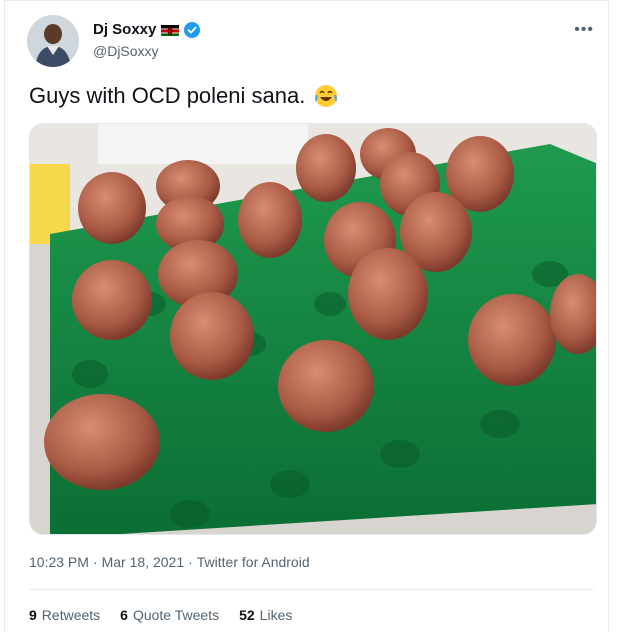  What do you see at coordinates (124, 29) in the screenshot?
I see `display-name: Dj Soxxy` at bounding box center [124, 29].